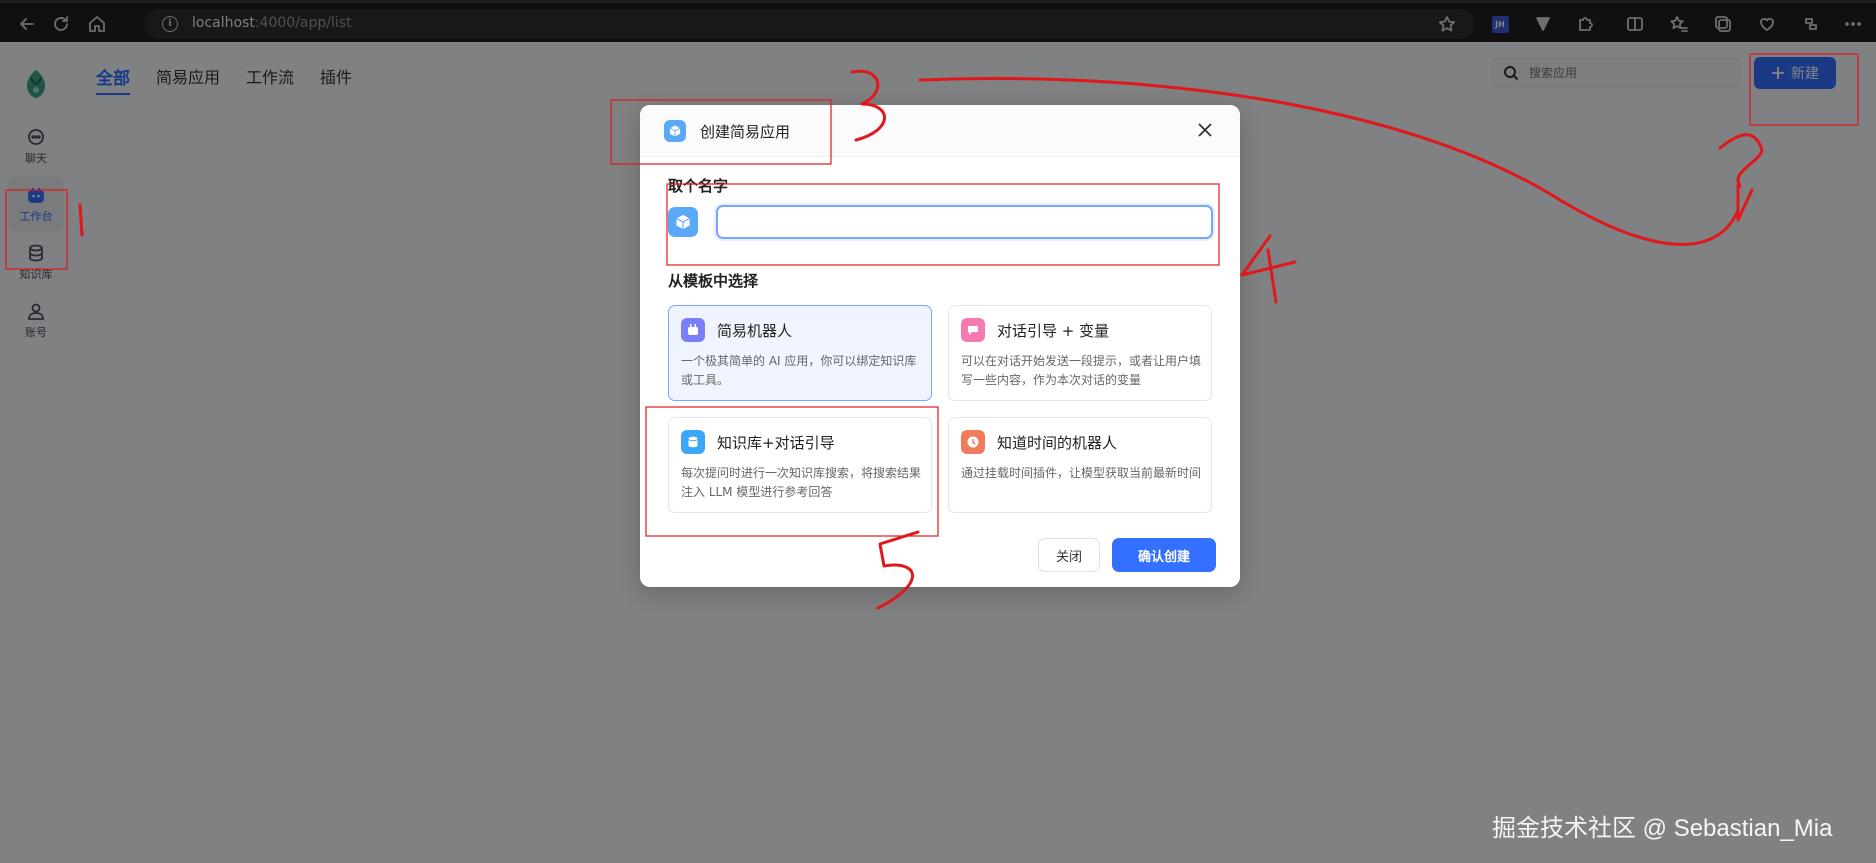 This screenshot has width=1876, height=863. I want to click on robot-icon, so click(693, 330).